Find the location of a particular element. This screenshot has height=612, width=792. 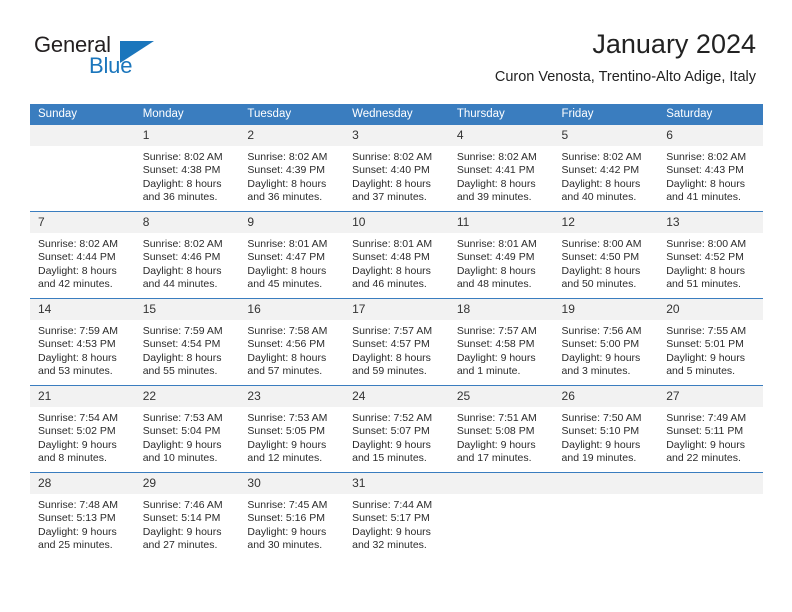

day-sunset-text: Sunset: 5:11 PM is located at coordinates (705, 431).